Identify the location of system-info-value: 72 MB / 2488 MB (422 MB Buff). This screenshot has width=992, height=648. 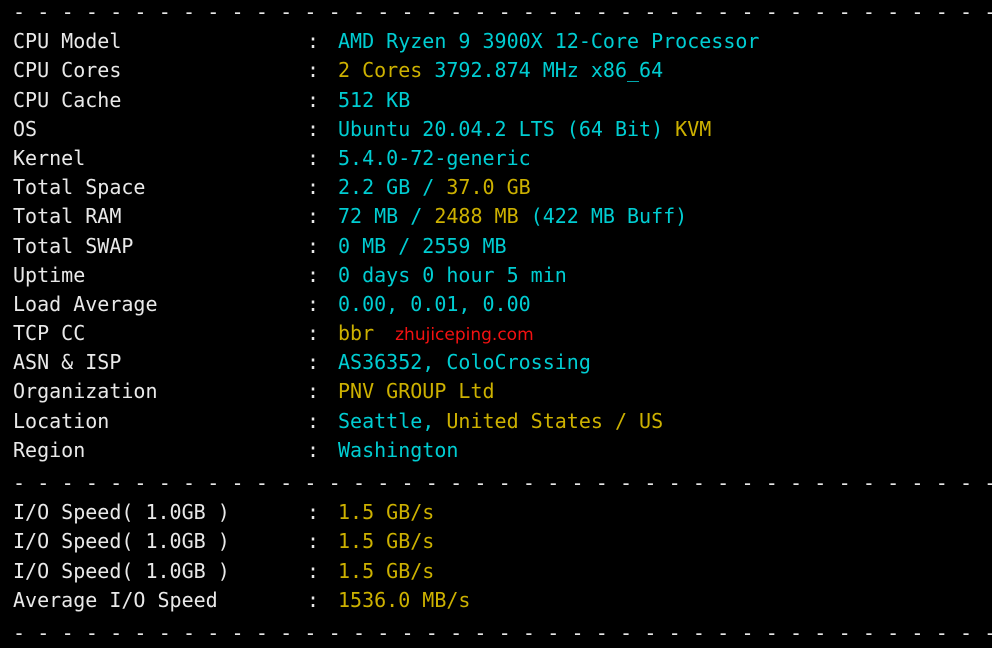
(512, 216).